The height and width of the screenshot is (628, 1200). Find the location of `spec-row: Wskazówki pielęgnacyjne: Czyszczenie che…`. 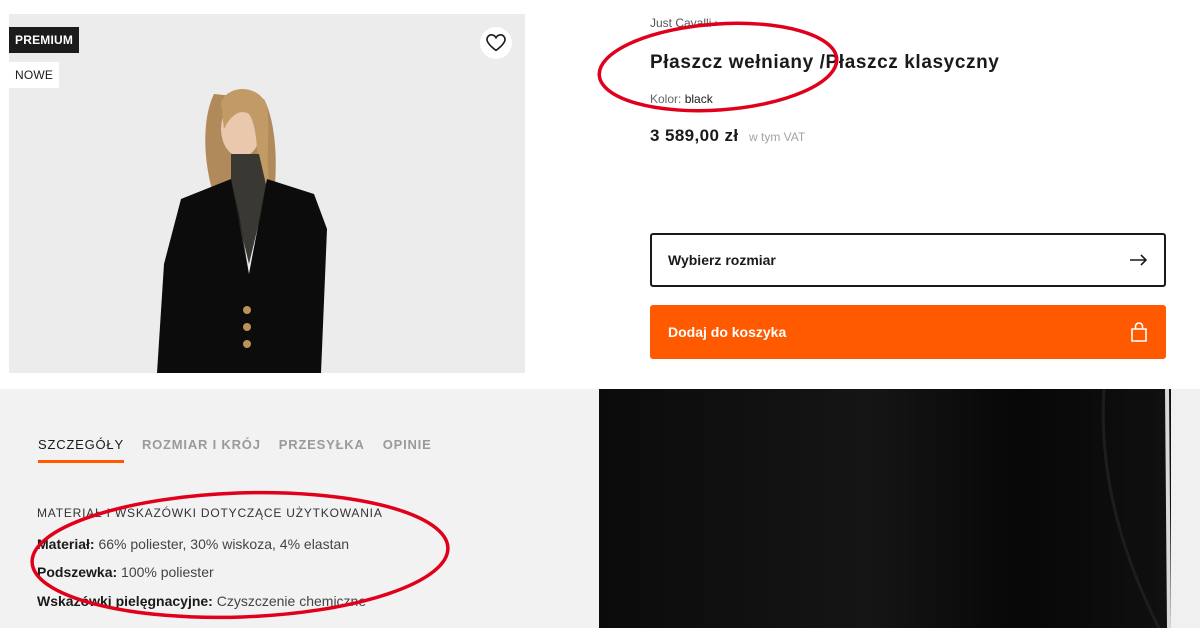

spec-row: Wskazówki pielęgnacyjne: Czyszczenie che… is located at coordinates (201, 601).